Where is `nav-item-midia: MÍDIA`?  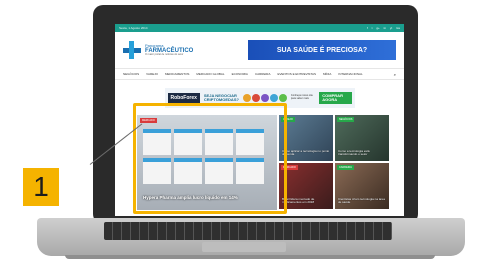 nav-item-midia: MÍDIA is located at coordinates (327, 74).